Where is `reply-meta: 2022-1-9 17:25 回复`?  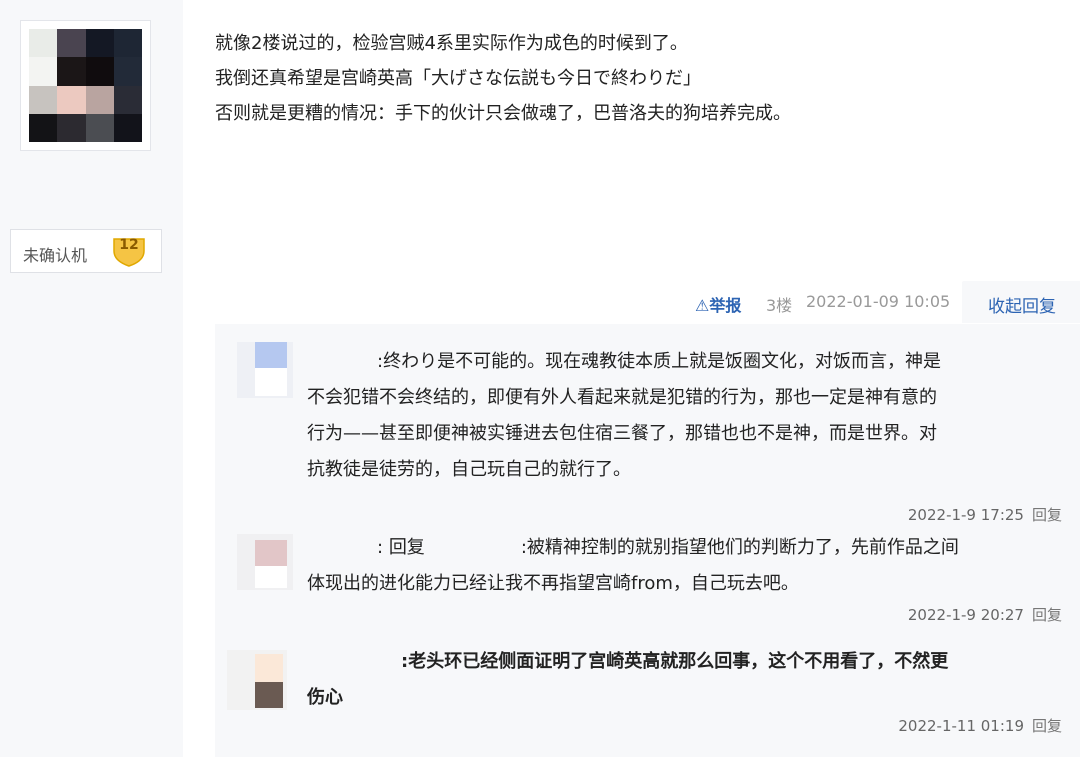
reply-meta: 2022-1-9 17:25 回复 is located at coordinates (985, 514).